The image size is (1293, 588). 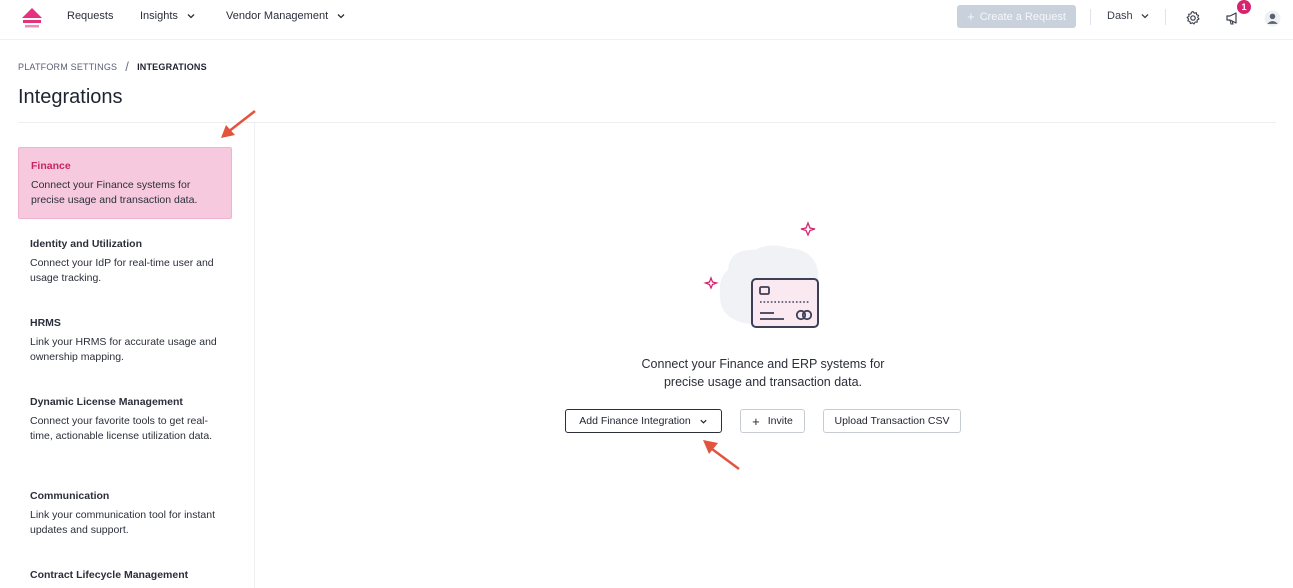 I want to click on category-contract-lifecycle-management: Contract Lifecycle Management, so click(x=125, y=572).